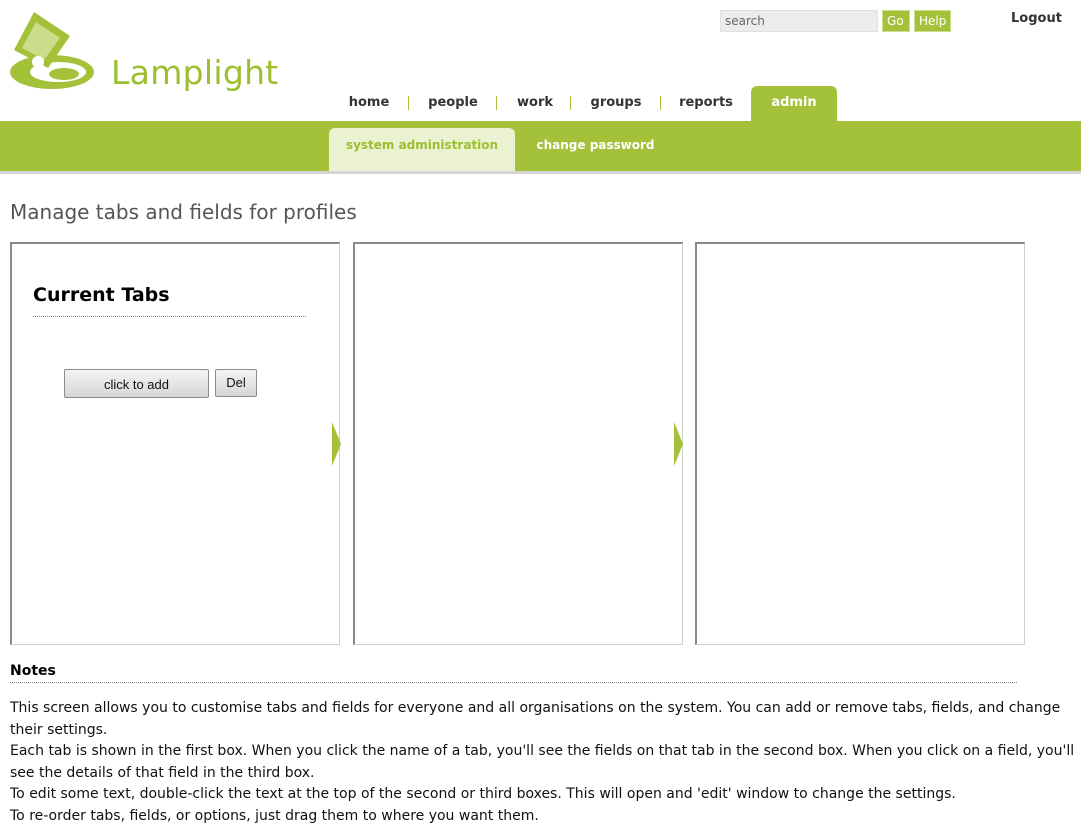 The width and height of the screenshot is (1081, 827). What do you see at coordinates (33, 671) in the screenshot?
I see `notes-heading: Notes` at bounding box center [33, 671].